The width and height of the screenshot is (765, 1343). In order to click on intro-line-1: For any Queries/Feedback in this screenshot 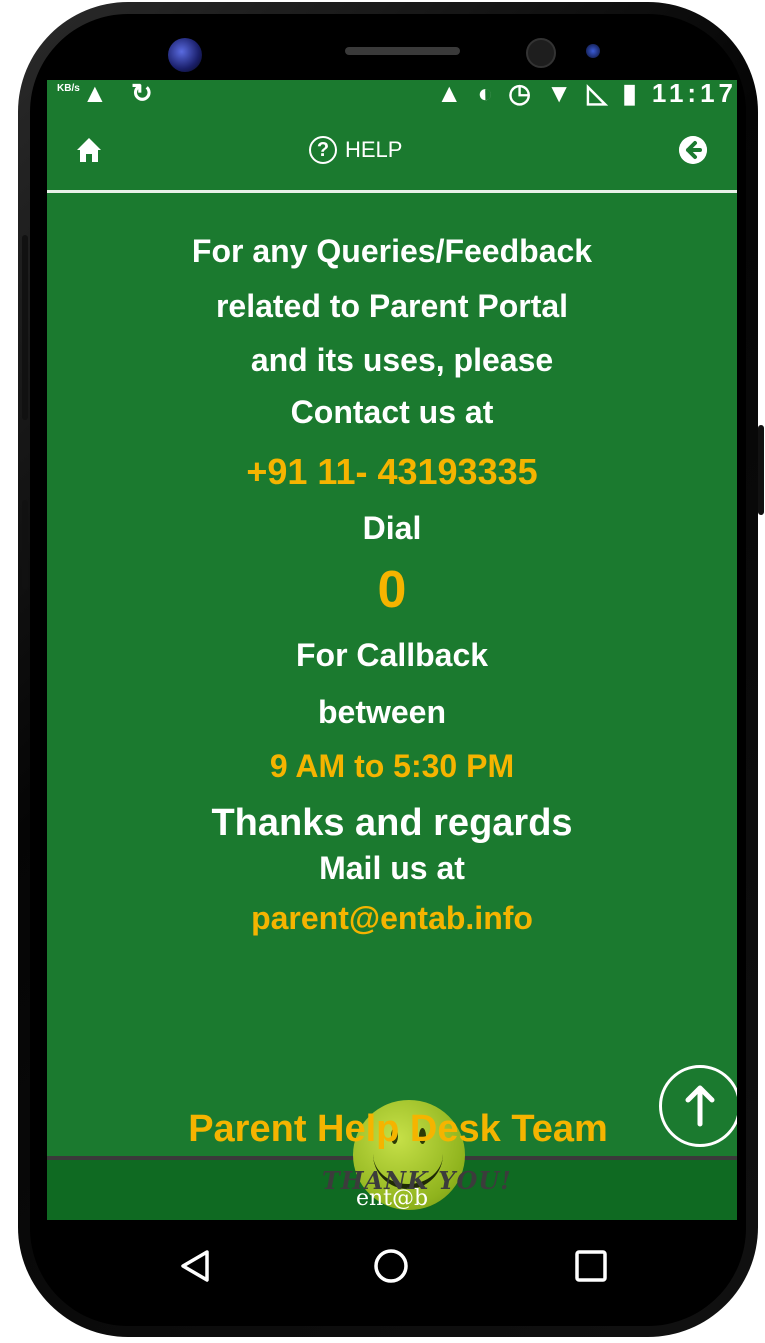, I will do `click(392, 251)`.